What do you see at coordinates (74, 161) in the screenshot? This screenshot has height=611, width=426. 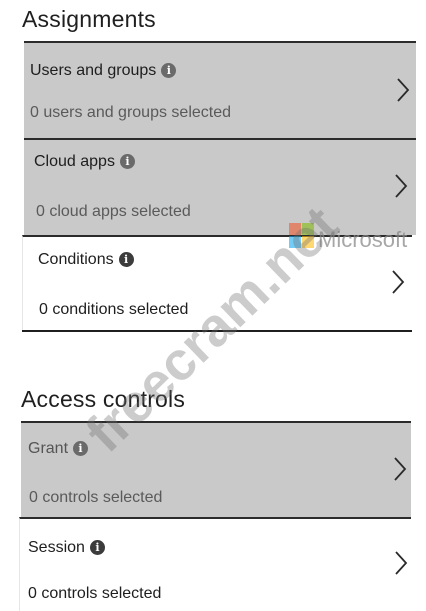 I see `cloud-apps-label: Cloud apps` at bounding box center [74, 161].